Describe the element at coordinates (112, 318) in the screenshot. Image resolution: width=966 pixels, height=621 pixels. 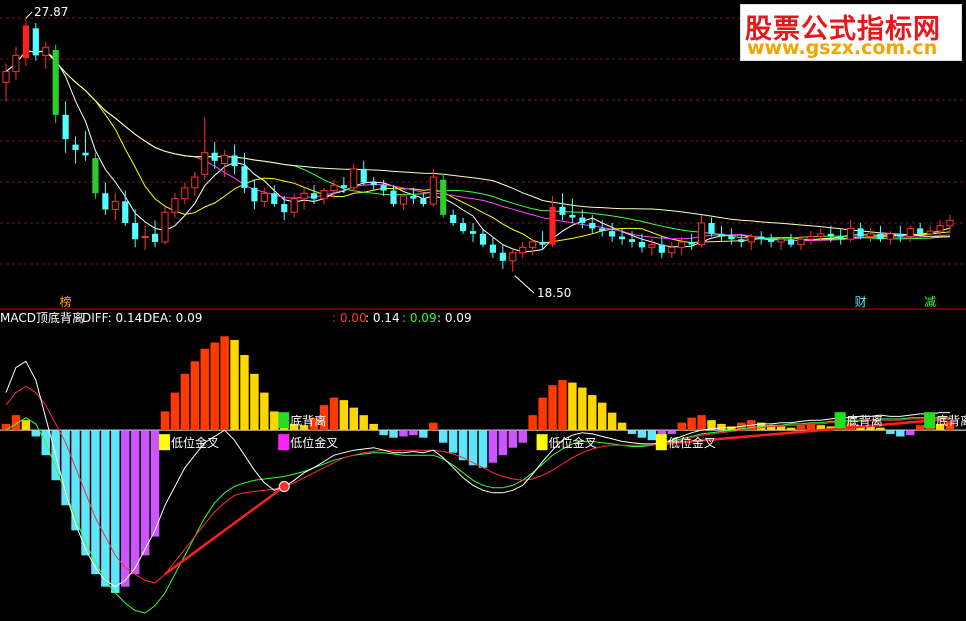
I see `diff-value-label: DIFF: 0.14` at that location.